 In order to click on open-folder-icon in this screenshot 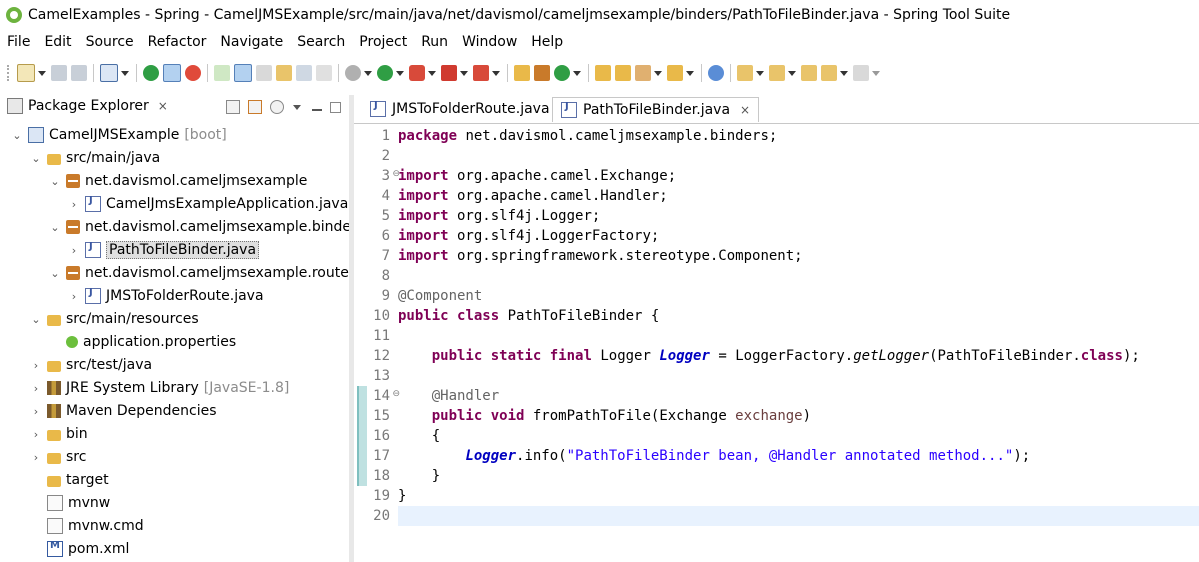, I will do `click(675, 73)`.